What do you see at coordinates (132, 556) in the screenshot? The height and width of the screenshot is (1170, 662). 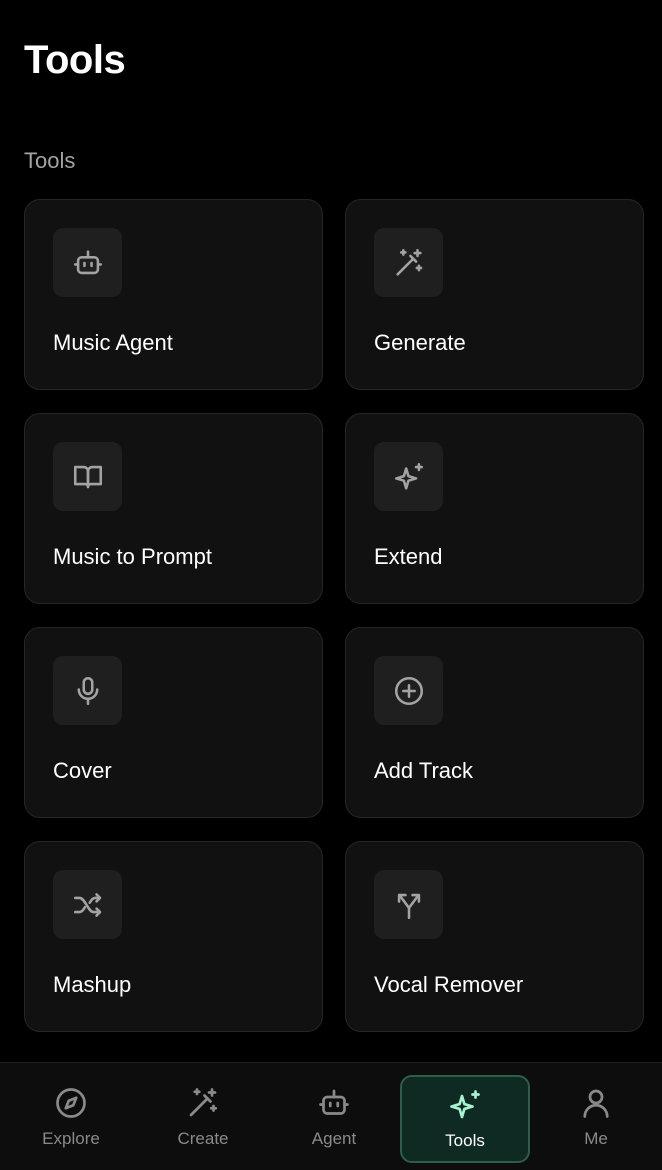 I see `tool-label: Music to Prompt` at bounding box center [132, 556].